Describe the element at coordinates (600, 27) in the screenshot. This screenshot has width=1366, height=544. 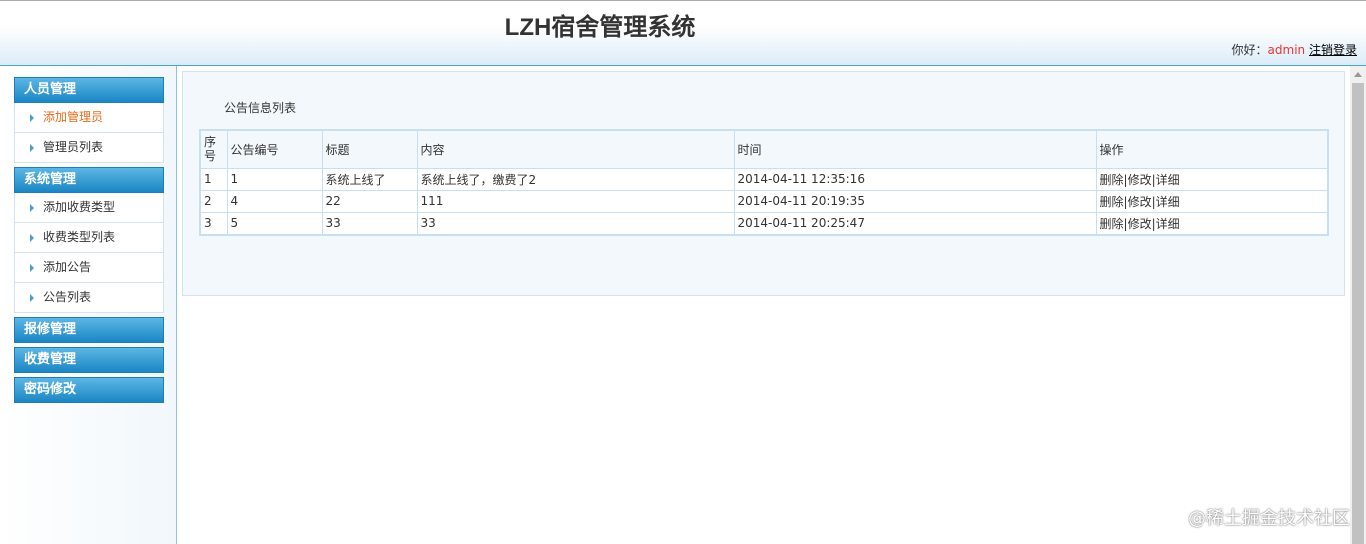
I see `app-title: LZH宿舍管理系统` at that location.